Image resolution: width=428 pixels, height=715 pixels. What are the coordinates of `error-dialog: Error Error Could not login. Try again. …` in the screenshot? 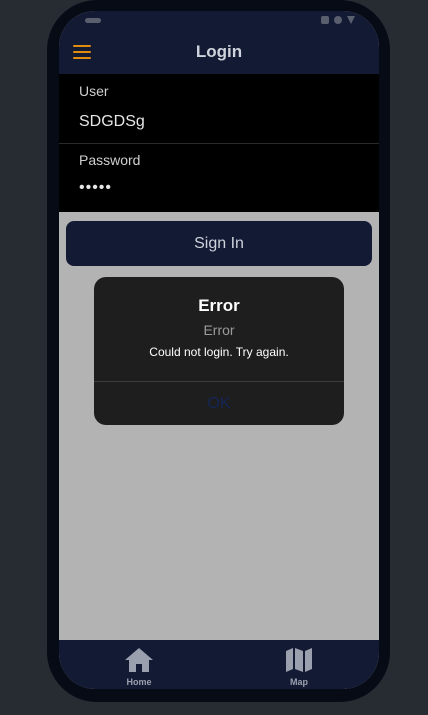 It's located at (219, 351).